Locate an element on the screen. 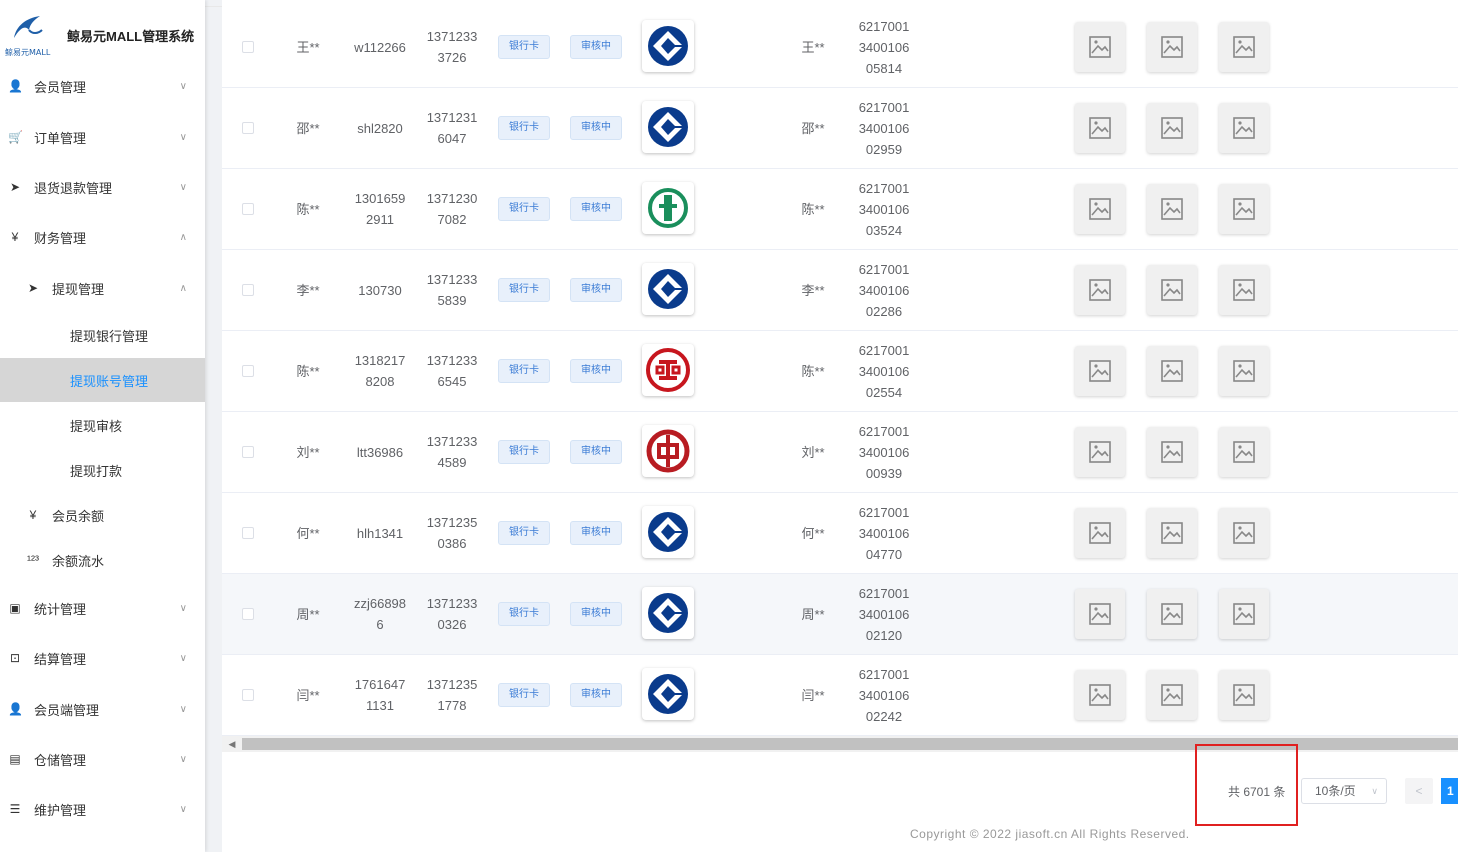 This screenshot has height=852, width=1458. member-phone: 1371233 3726 is located at coordinates (452, 47).